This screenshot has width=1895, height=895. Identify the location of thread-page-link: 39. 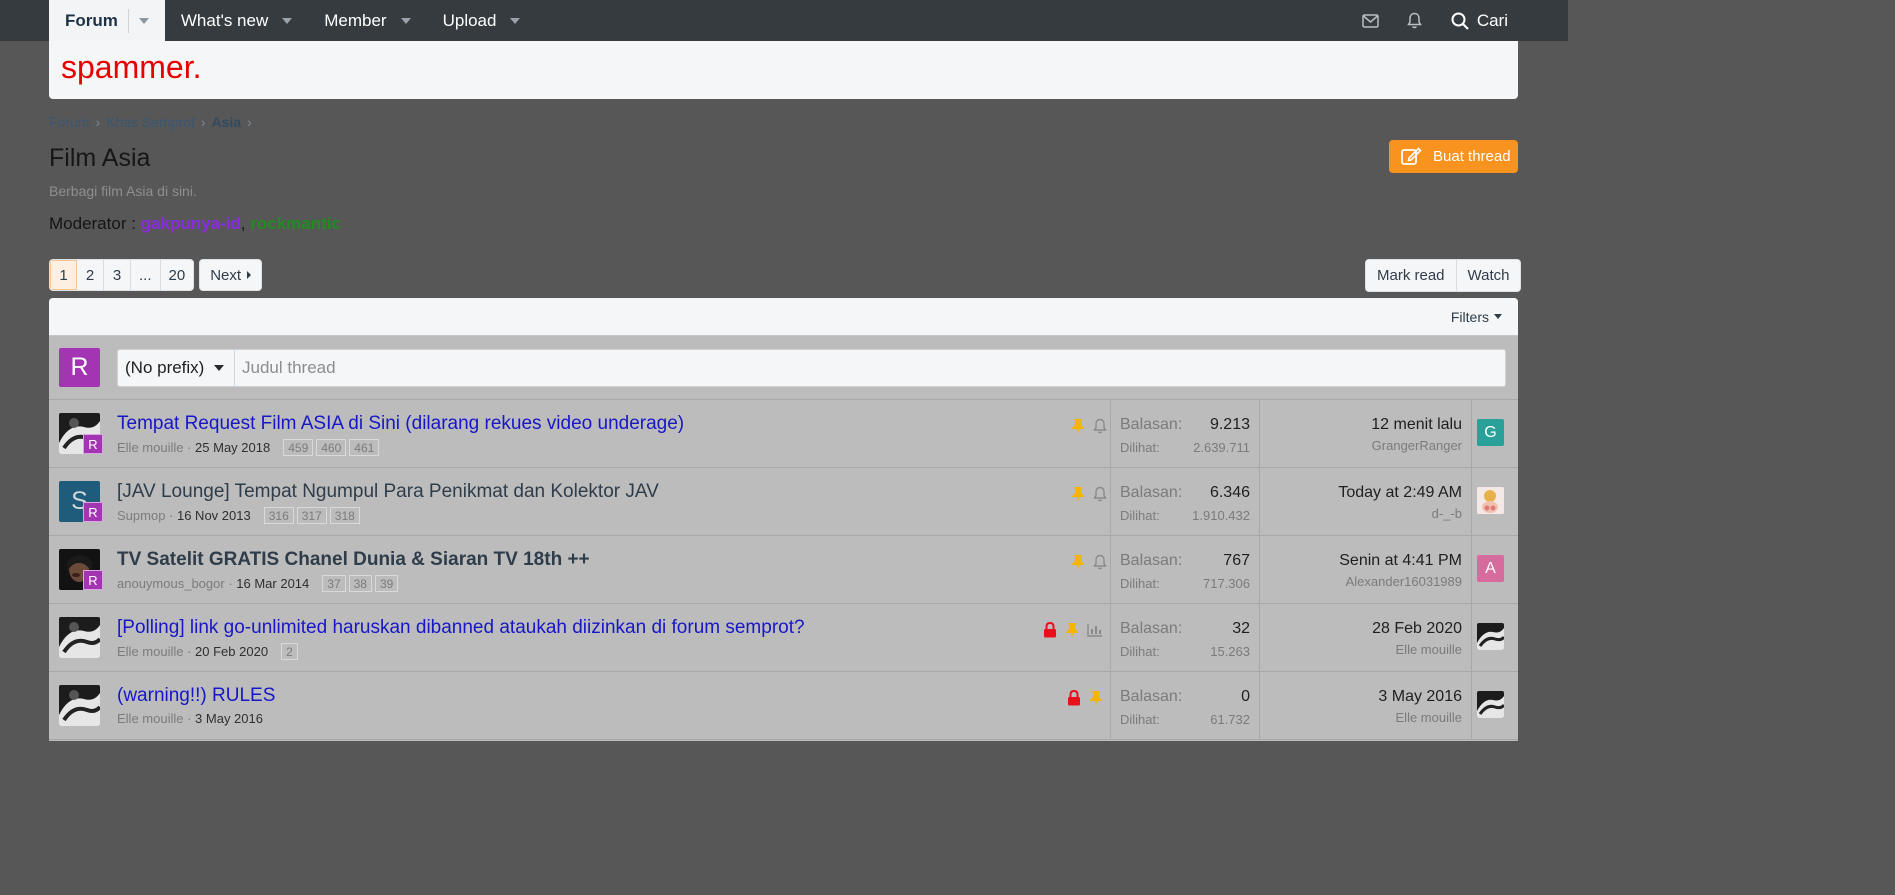
(386, 583).